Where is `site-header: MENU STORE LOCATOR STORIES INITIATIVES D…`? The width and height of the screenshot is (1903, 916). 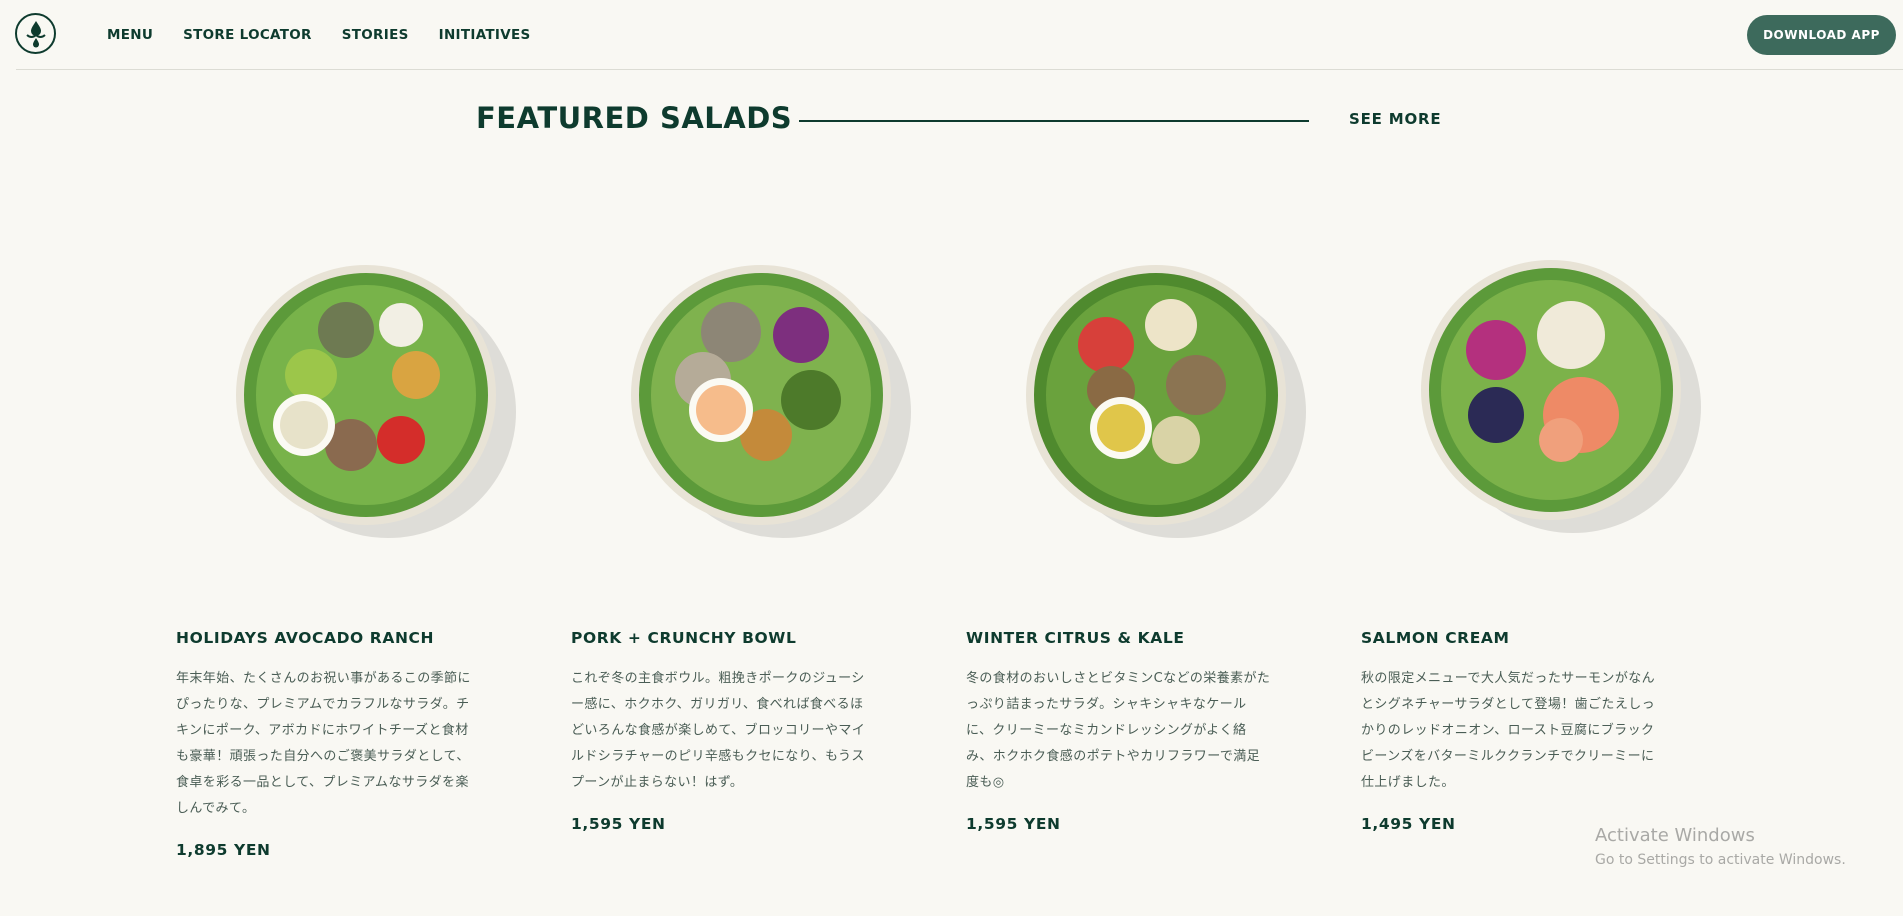
site-header: MENU STORE LOCATOR STORIES INITIATIVES D… is located at coordinates (951, 35).